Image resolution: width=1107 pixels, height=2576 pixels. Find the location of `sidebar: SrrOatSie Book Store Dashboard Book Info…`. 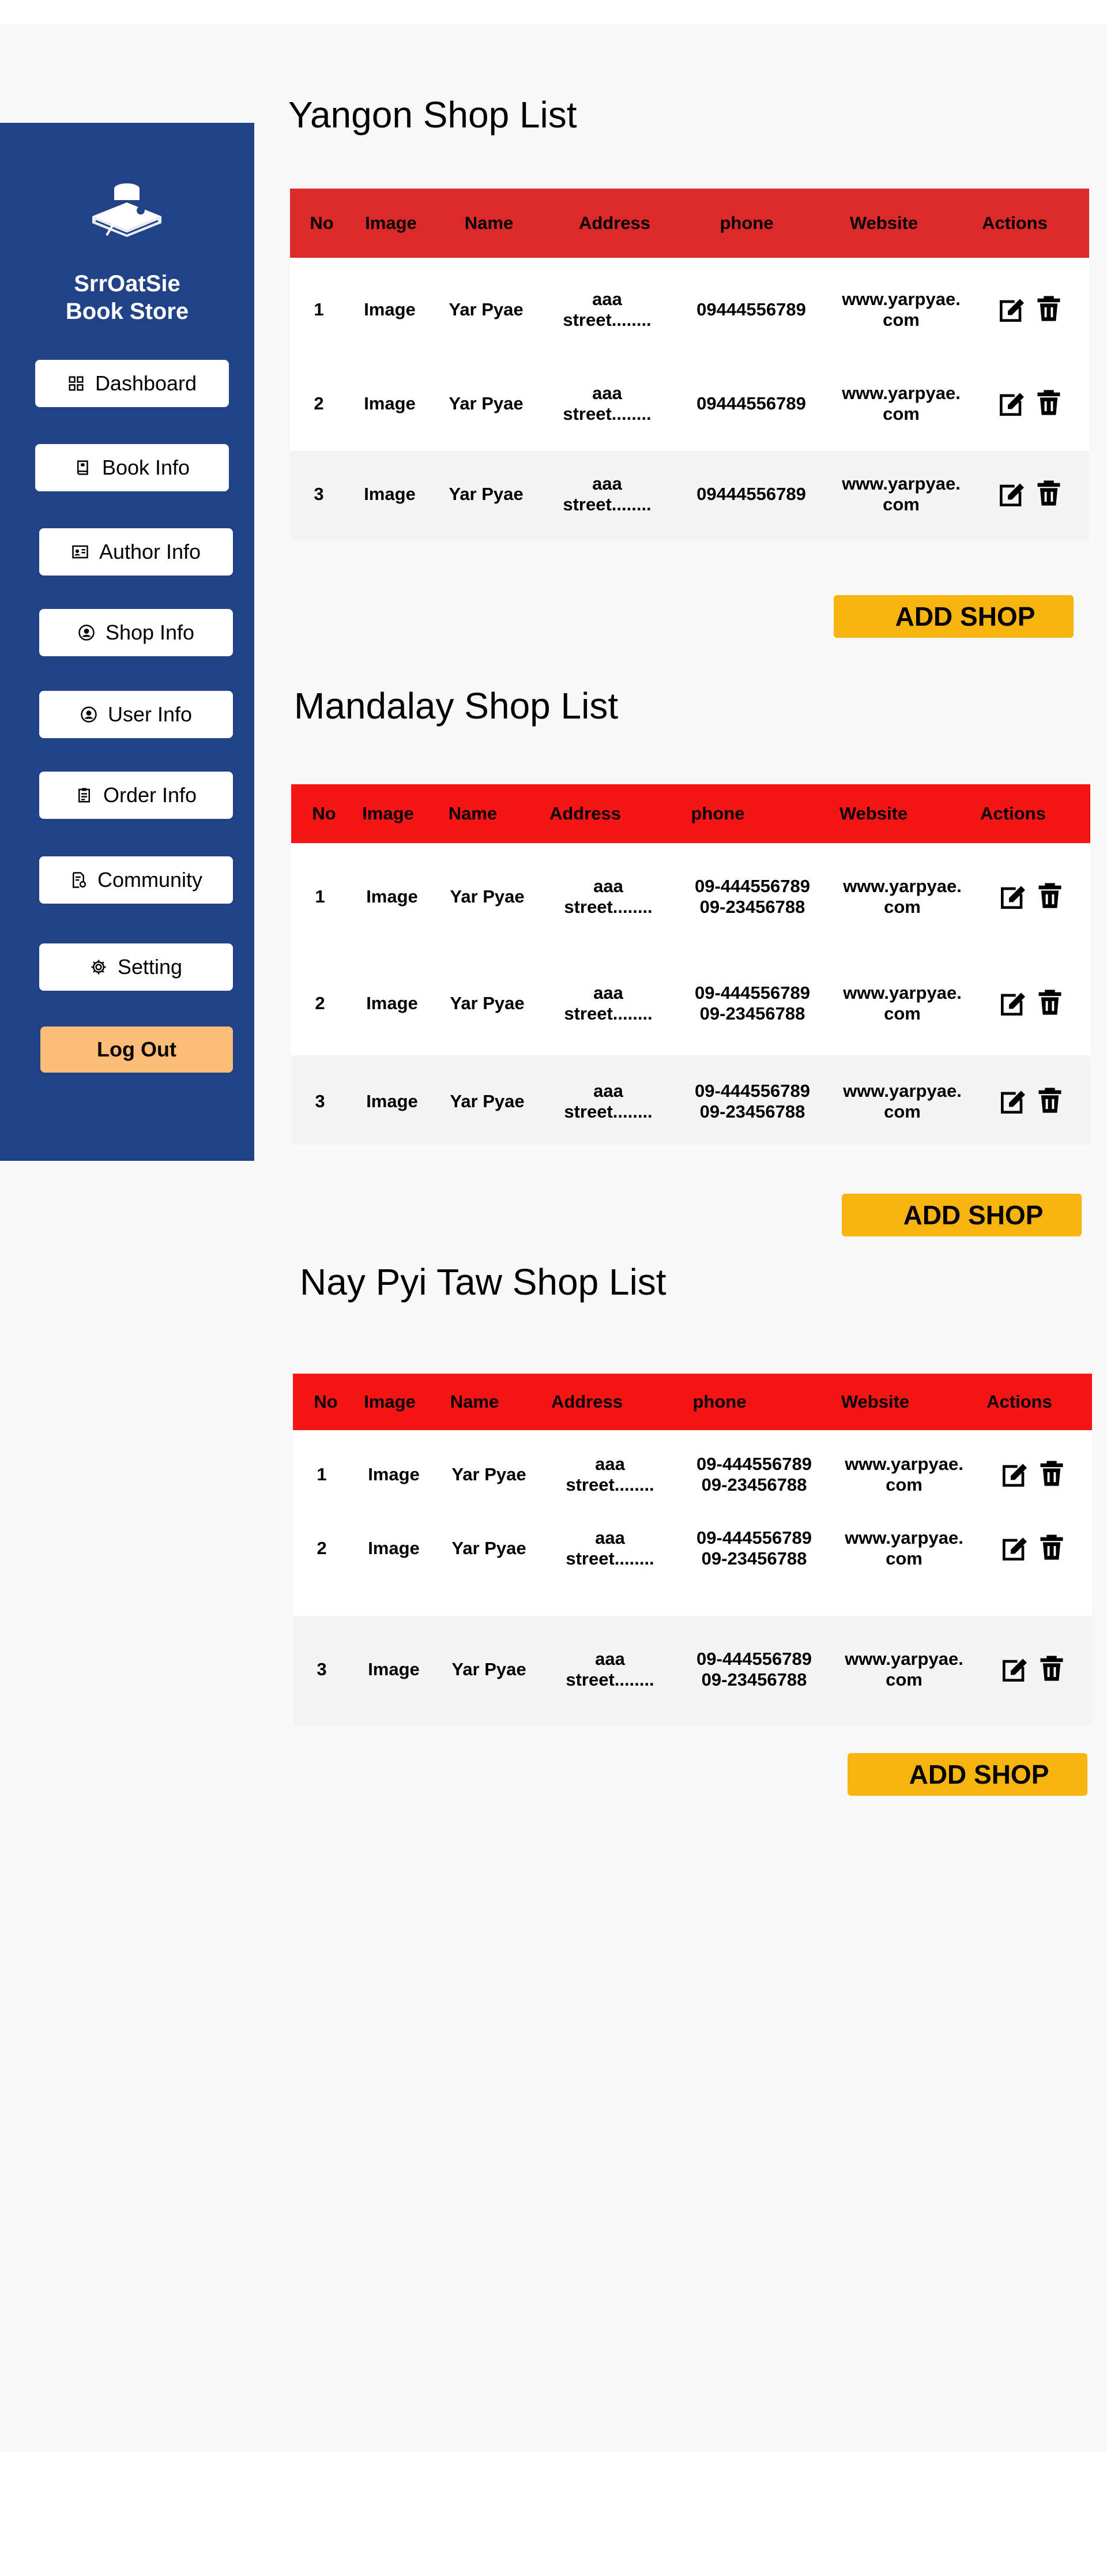

sidebar: SrrOatSie Book Store Dashboard Book Info… is located at coordinates (127, 642).